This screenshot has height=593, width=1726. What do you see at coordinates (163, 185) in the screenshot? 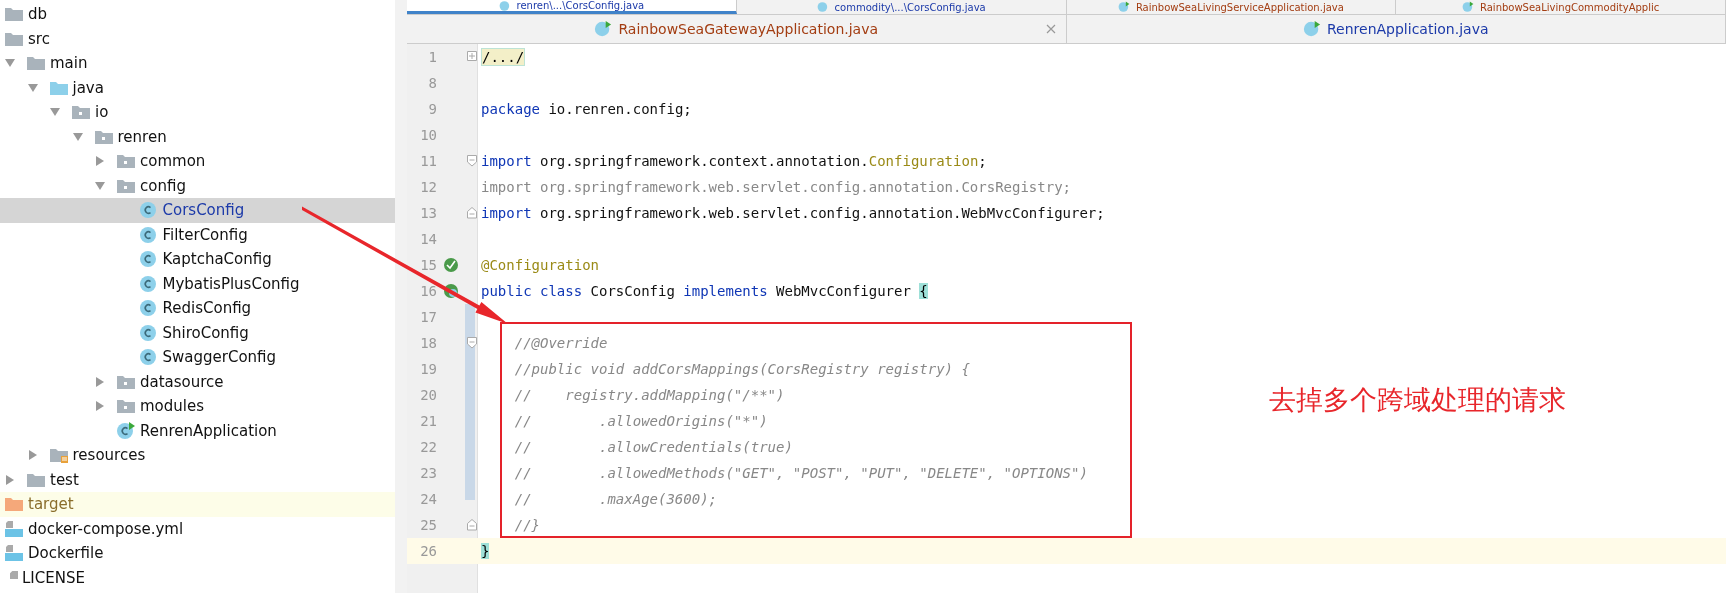
I see `tree-item-label: config` at bounding box center [163, 185].